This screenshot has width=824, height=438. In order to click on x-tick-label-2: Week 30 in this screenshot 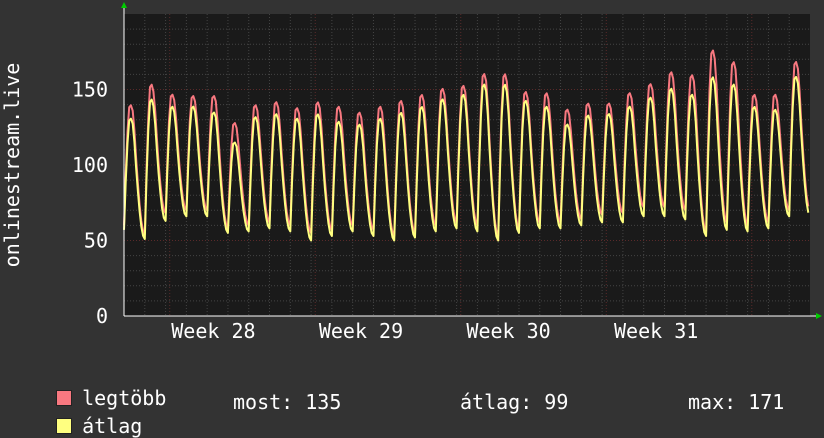, I will do `click(508, 331)`.